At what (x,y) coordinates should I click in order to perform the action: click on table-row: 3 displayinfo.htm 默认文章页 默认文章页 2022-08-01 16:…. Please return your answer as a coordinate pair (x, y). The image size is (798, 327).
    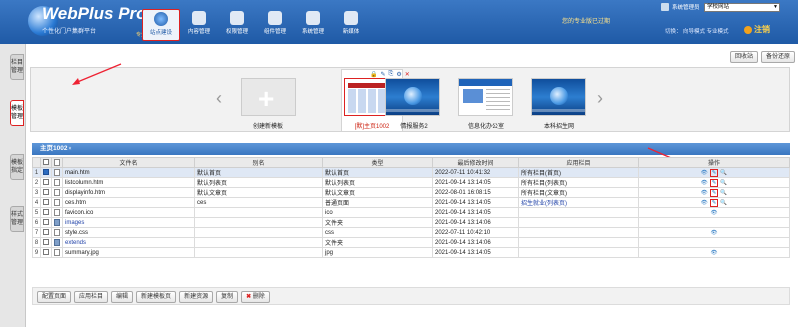
    Looking at the image, I should click on (411, 192).